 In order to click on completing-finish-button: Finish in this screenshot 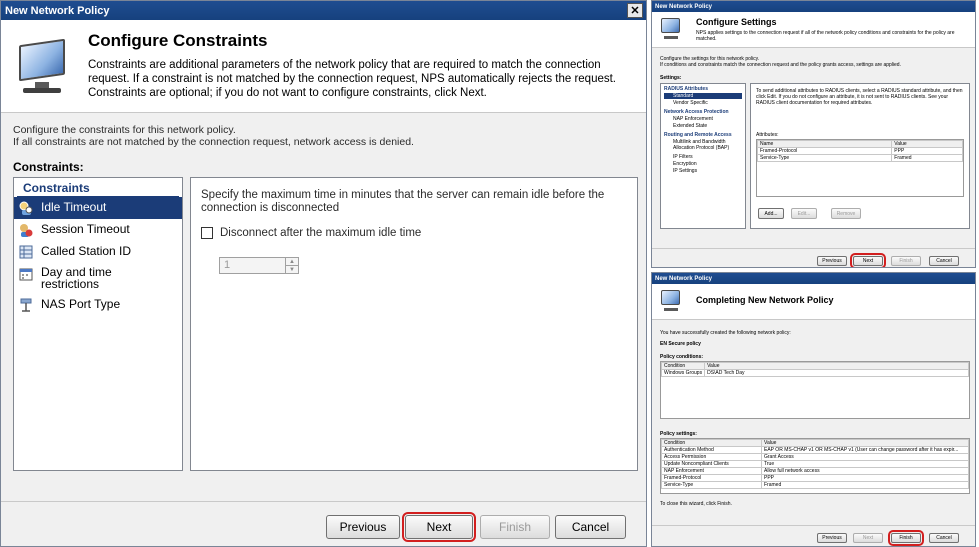, I will do `click(906, 538)`.